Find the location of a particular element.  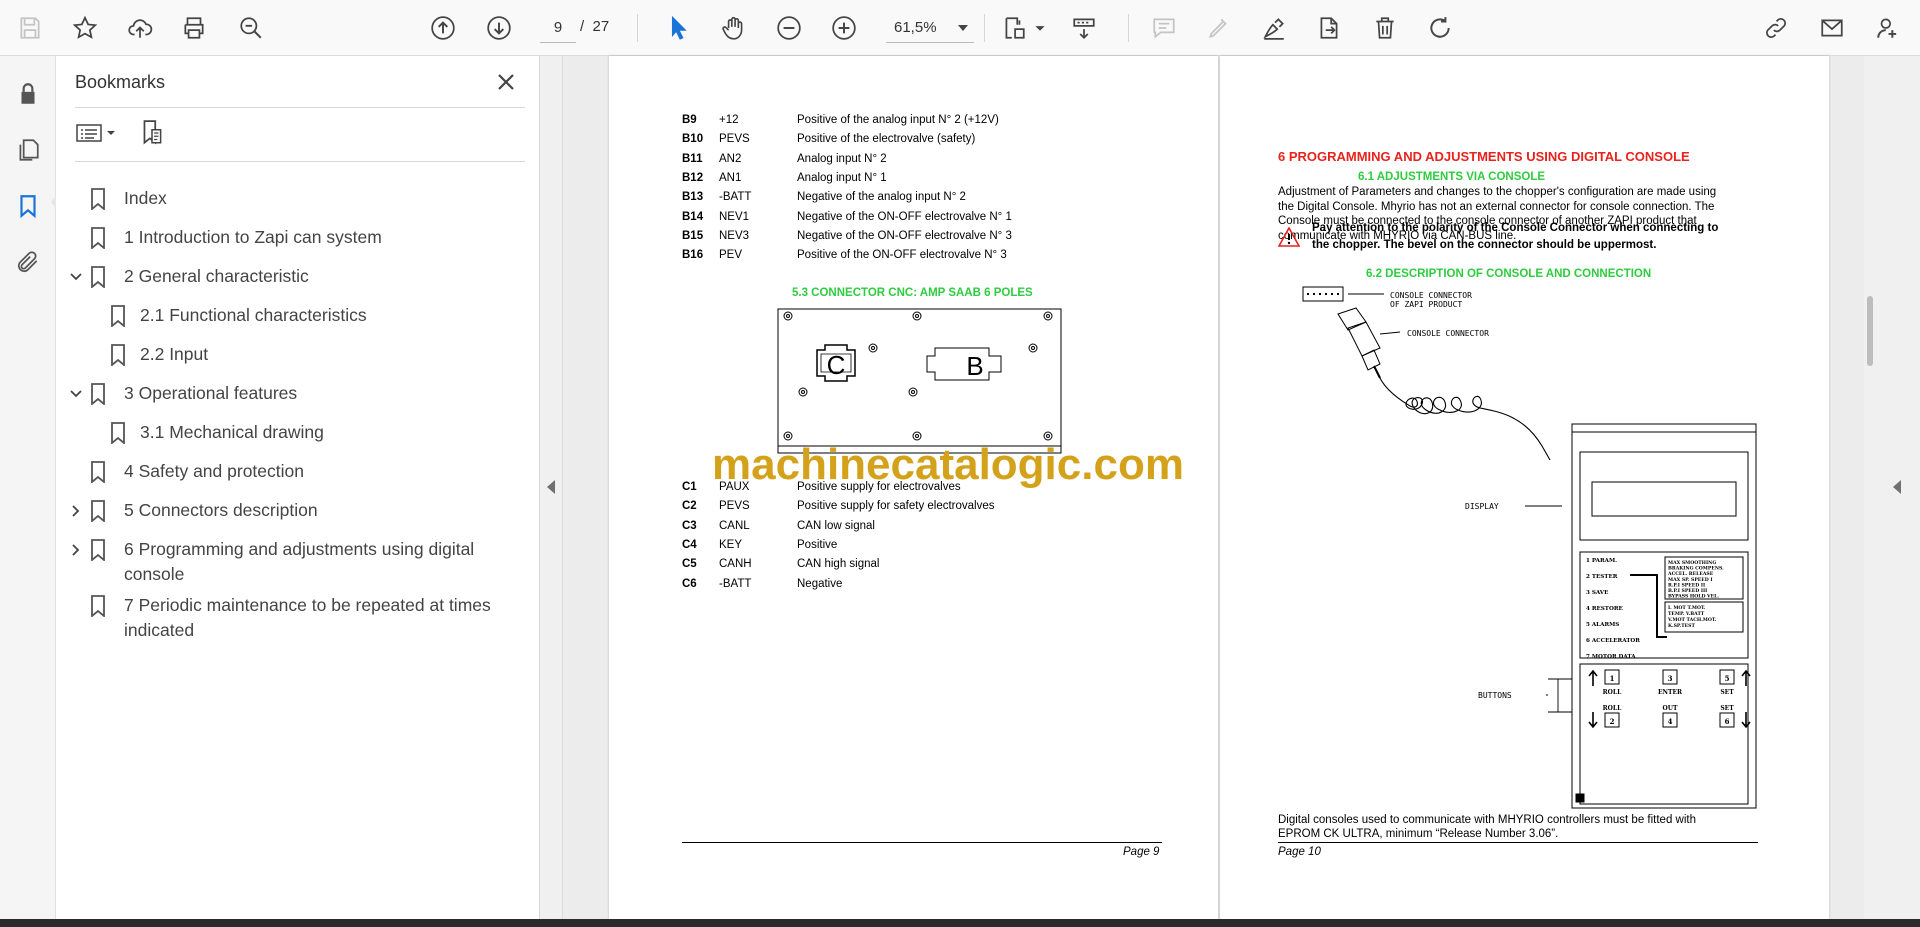

console-menu-item: 2 TESTER is located at coordinates (1602, 577).